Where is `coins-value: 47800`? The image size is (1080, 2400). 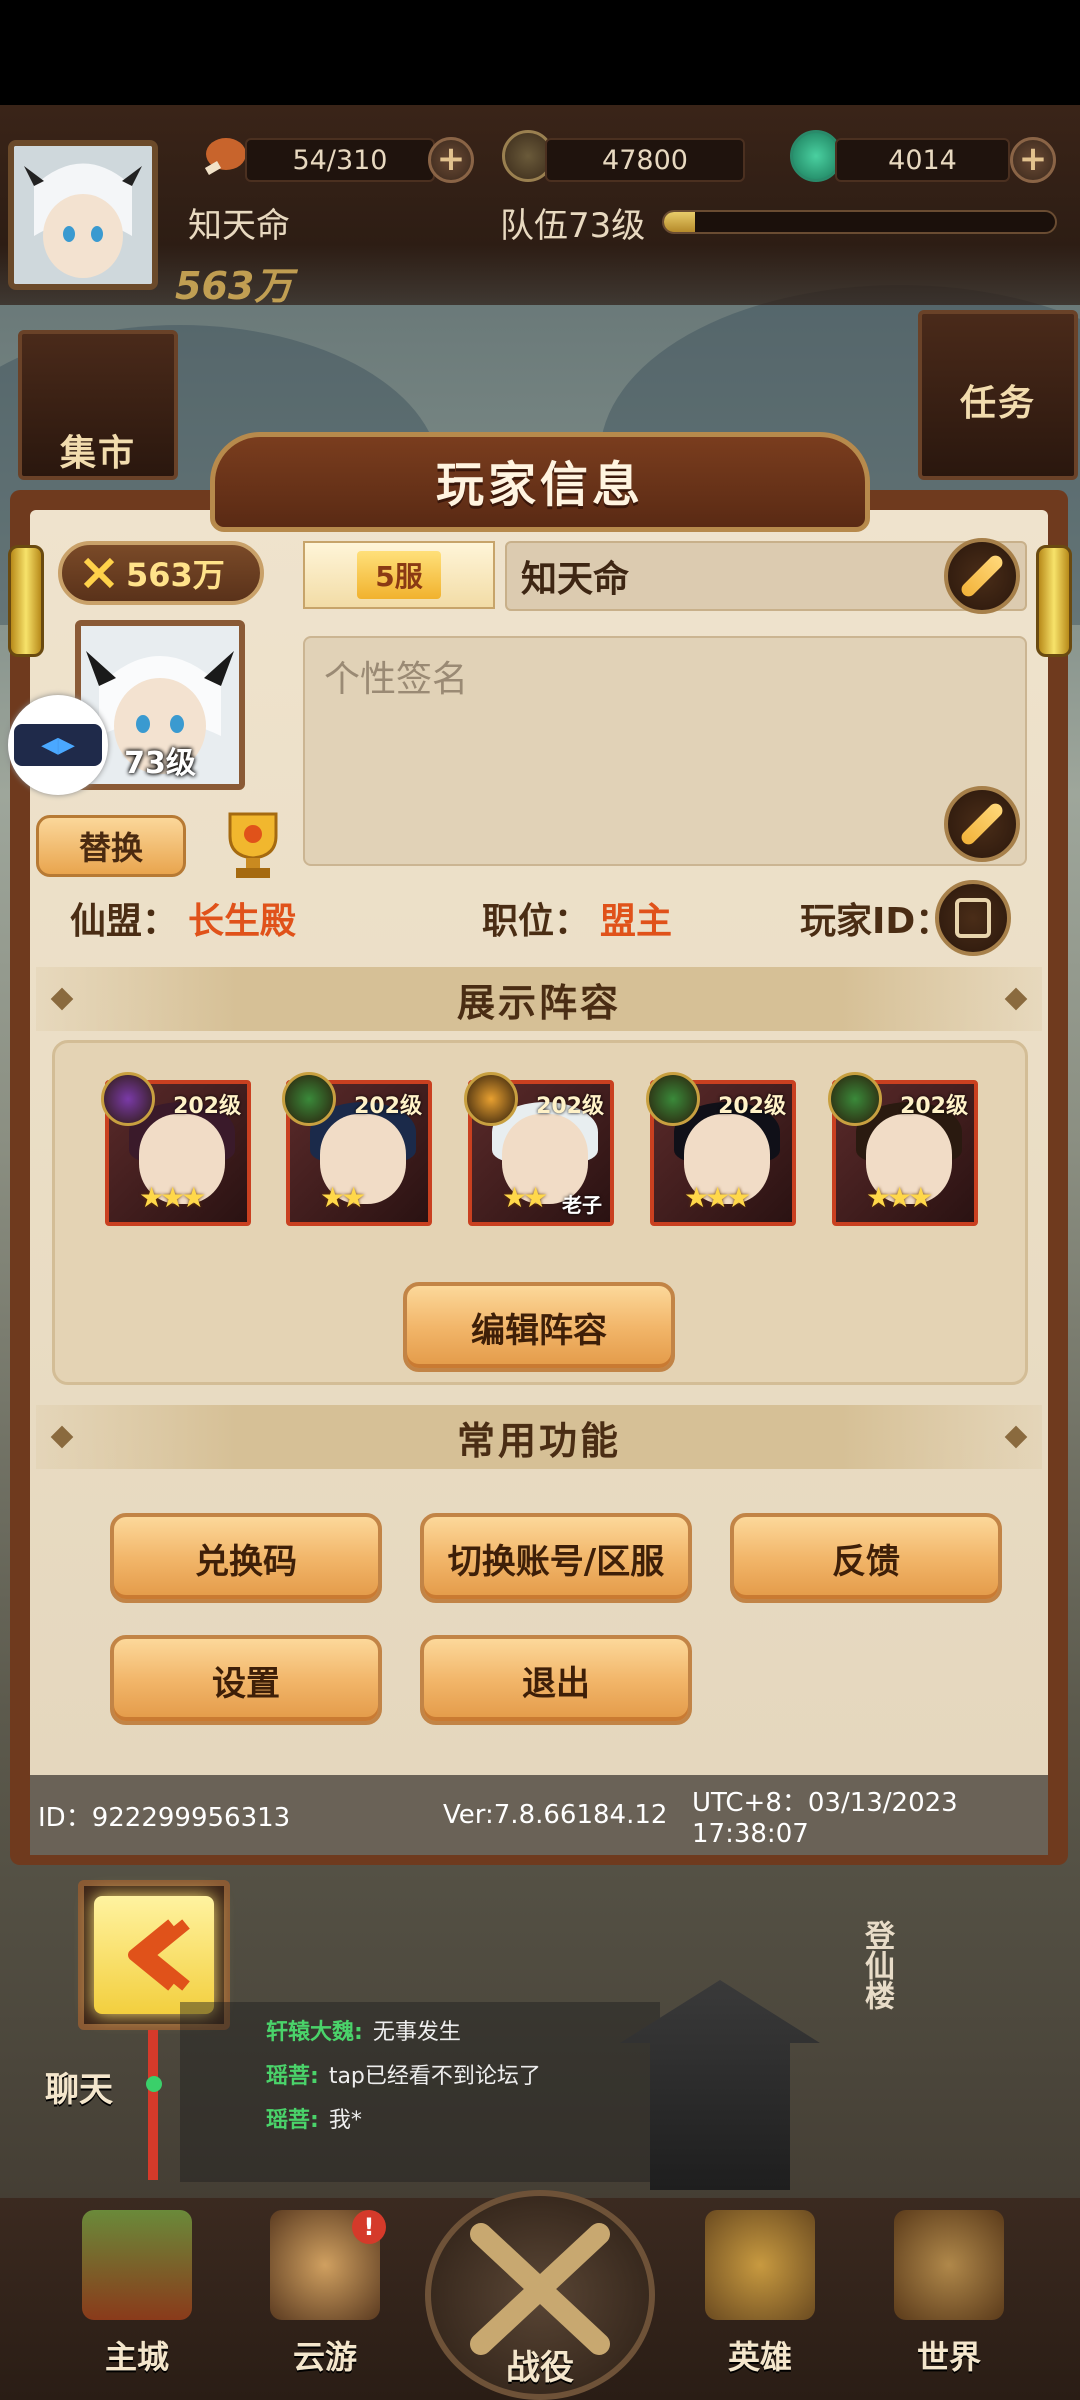
coins-value: 47800 is located at coordinates (645, 160).